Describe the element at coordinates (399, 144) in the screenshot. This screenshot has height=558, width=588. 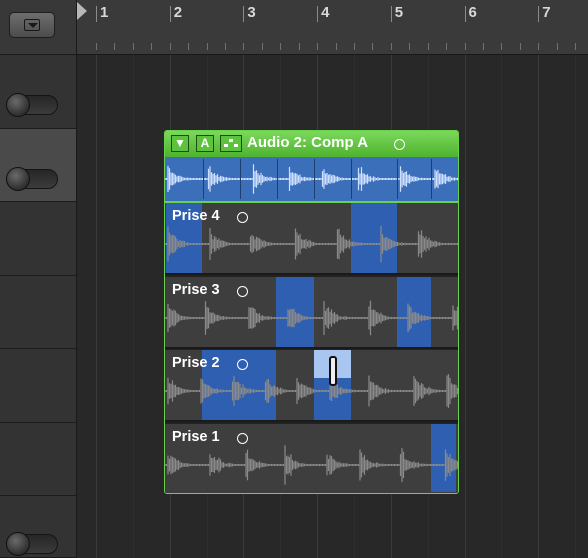
I see `comp-menu-icon` at that location.